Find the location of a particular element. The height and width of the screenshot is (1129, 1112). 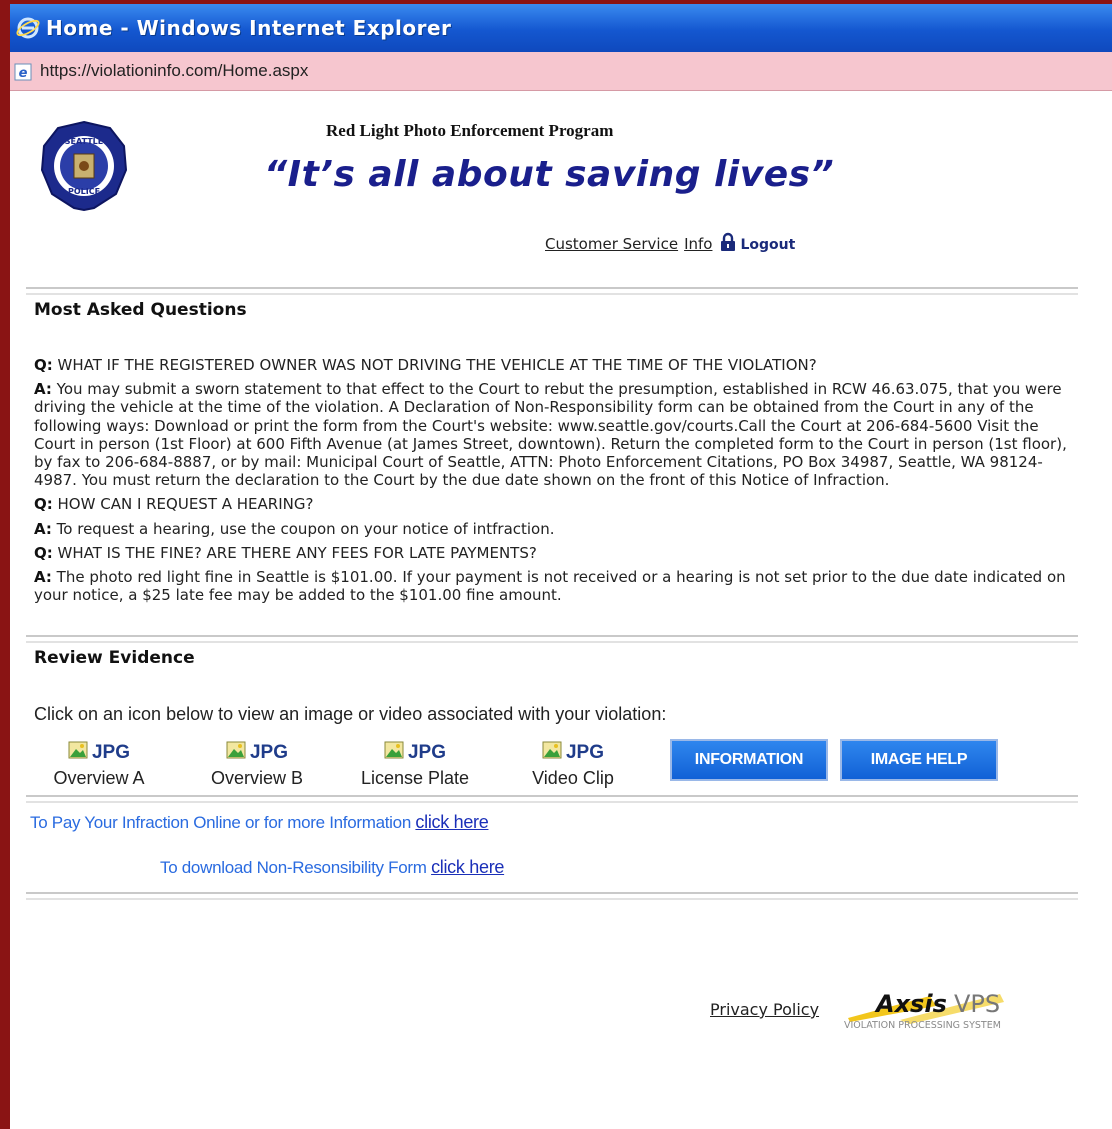

pay-online-link: click here is located at coordinates (451, 822).